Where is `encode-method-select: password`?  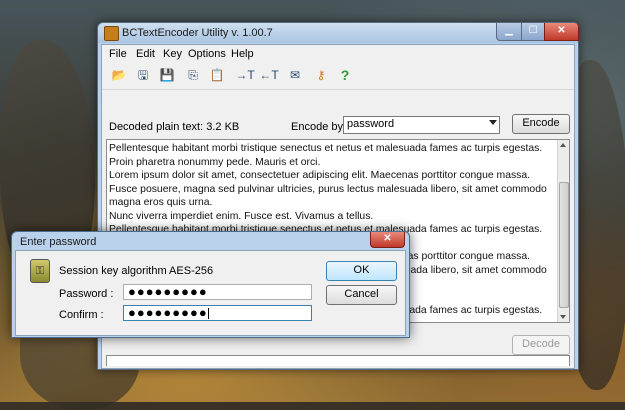 encode-method-select: password is located at coordinates (421, 125).